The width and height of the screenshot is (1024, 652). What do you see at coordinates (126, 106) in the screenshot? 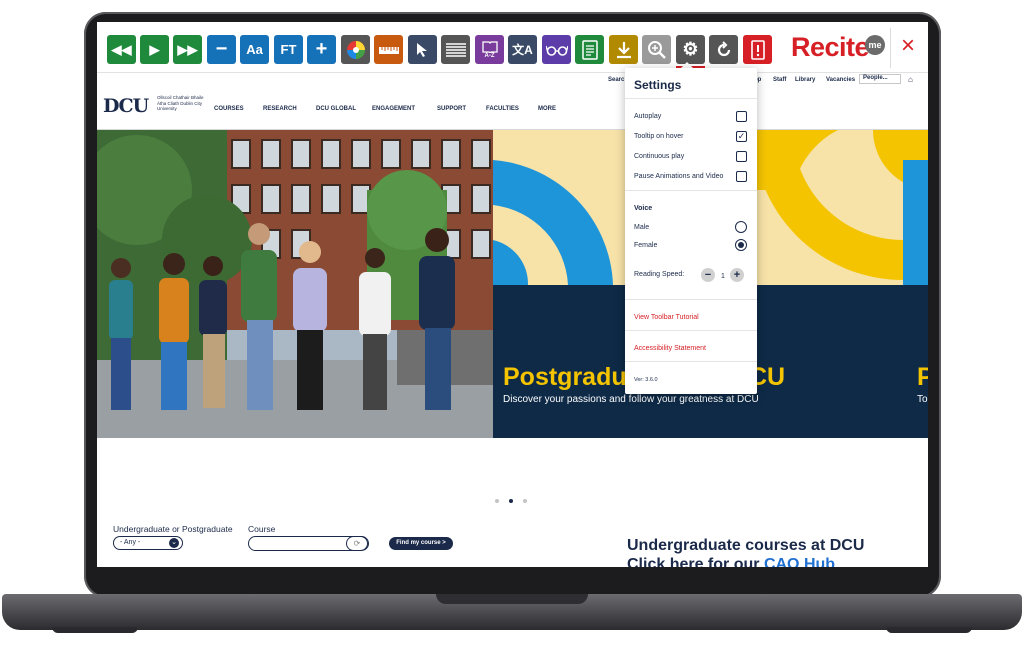
I see `dcu-logo: DCU` at bounding box center [126, 106].